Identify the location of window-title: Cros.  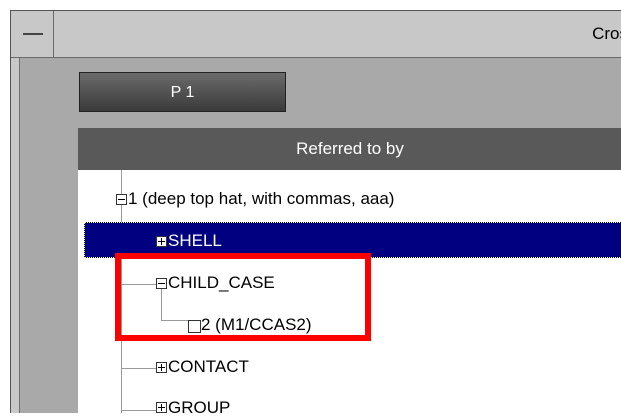
(606, 33).